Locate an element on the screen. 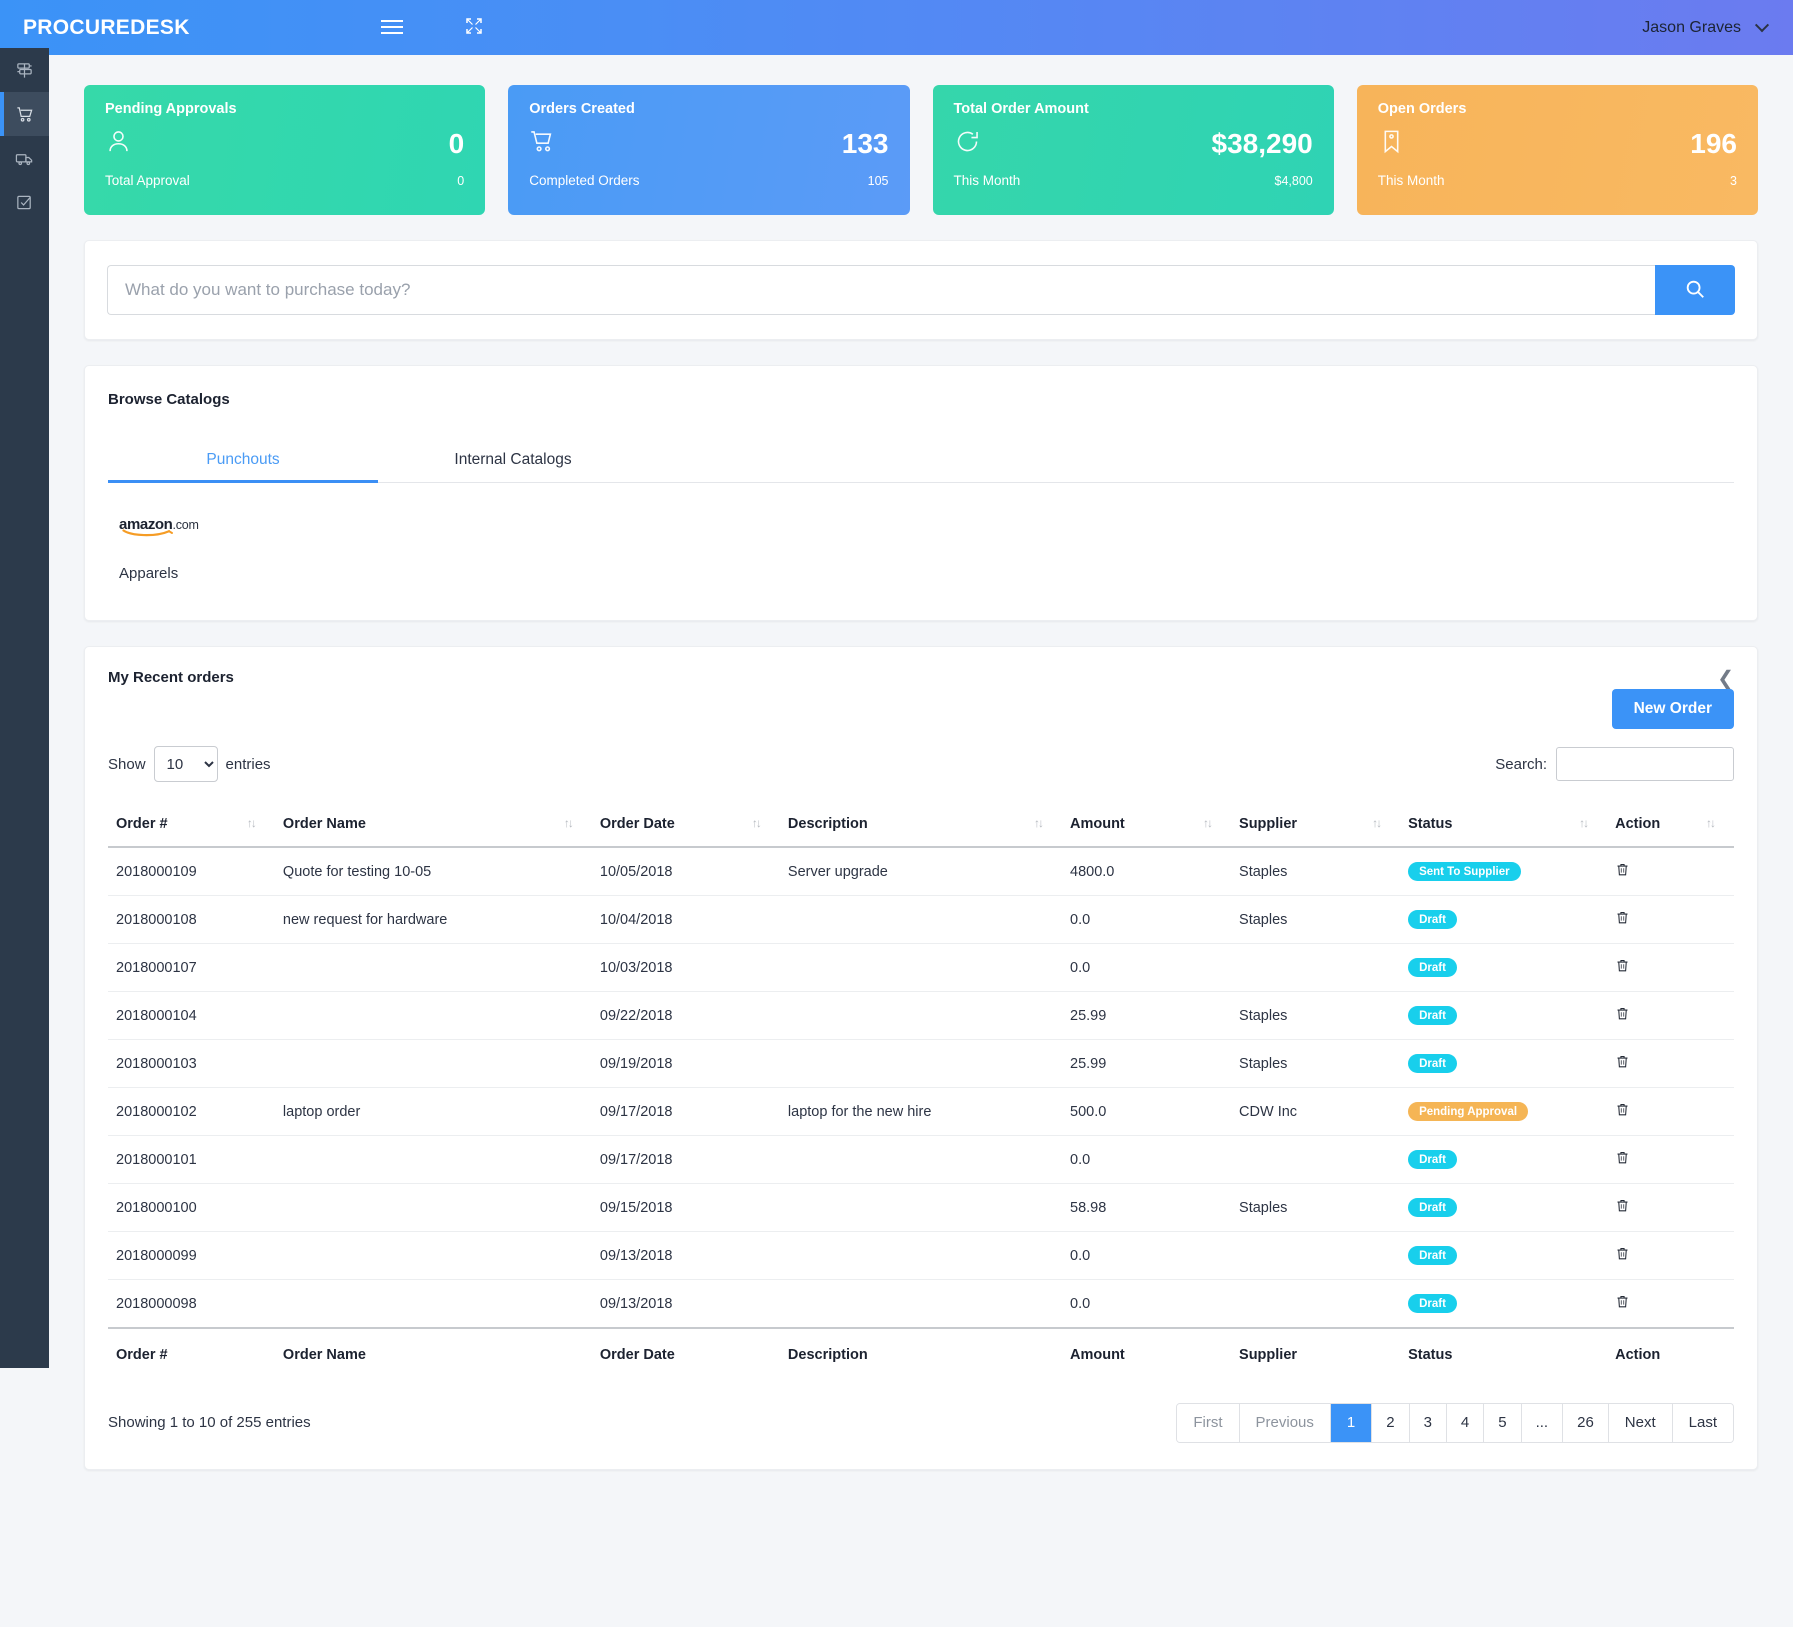 This screenshot has width=1793, height=1627. order-date-cell: 09/19/2018 is located at coordinates (685, 1063).